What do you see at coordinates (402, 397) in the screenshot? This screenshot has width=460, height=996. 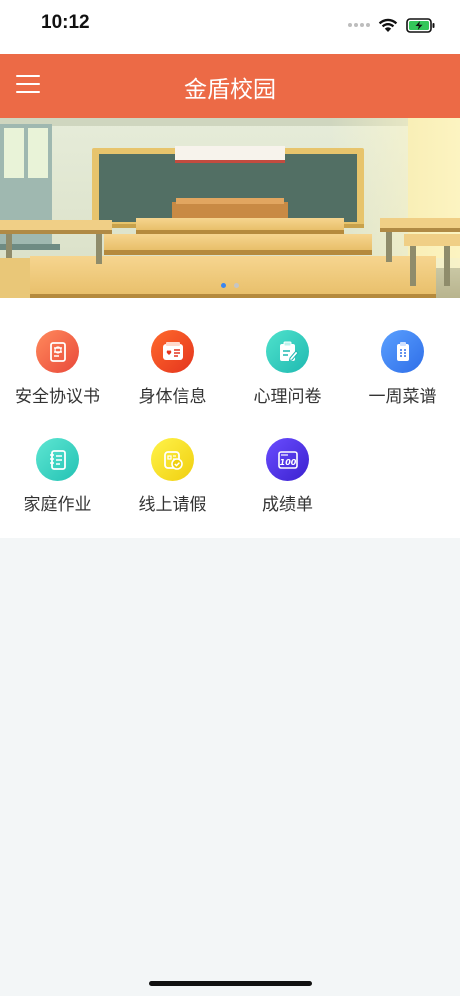 I see `grid-item-label: 一周菜谱` at bounding box center [402, 397].